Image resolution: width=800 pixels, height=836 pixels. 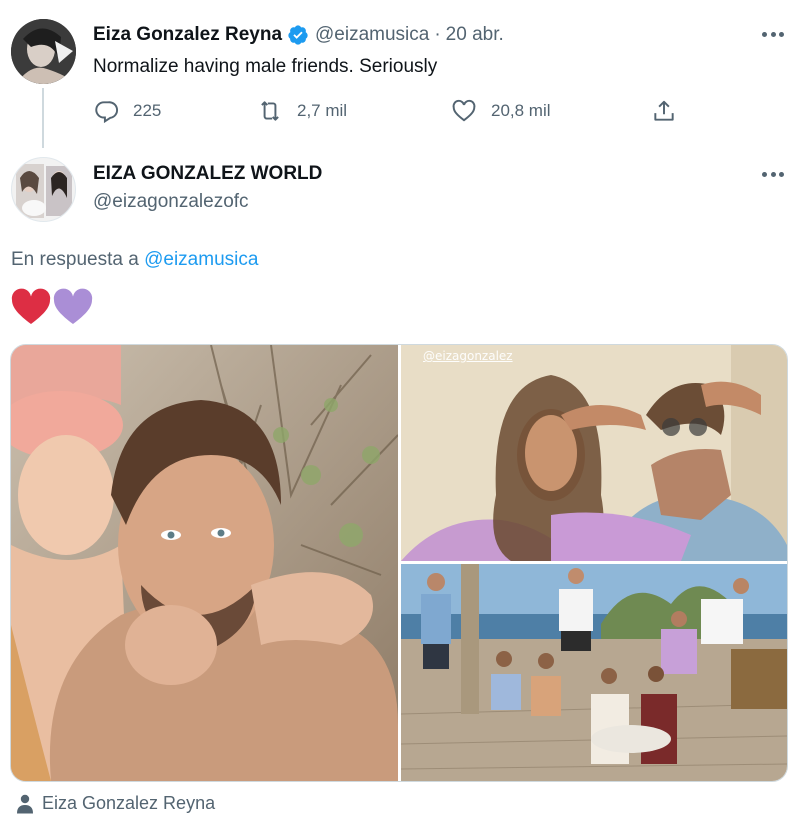 I want to click on retweet-button: 2,7 mil, so click(x=302, y=111).